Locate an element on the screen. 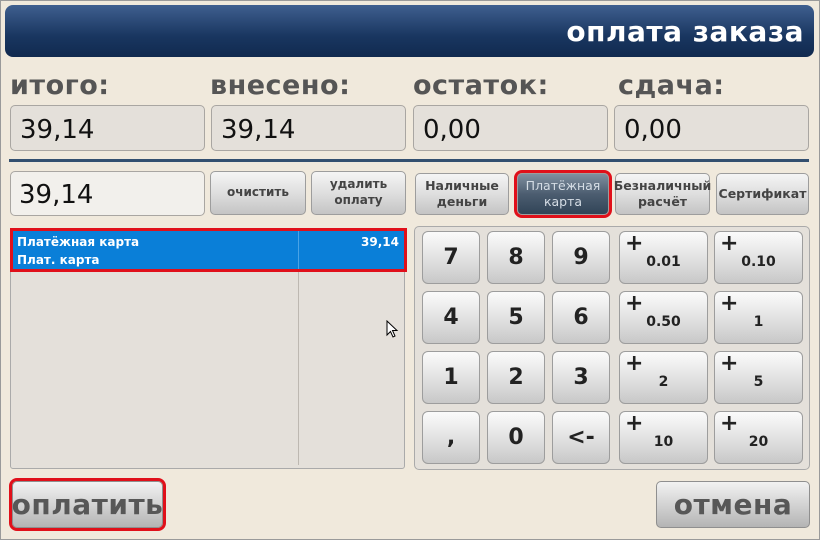 The image size is (820, 540). key-0: 0 is located at coordinates (516, 437).